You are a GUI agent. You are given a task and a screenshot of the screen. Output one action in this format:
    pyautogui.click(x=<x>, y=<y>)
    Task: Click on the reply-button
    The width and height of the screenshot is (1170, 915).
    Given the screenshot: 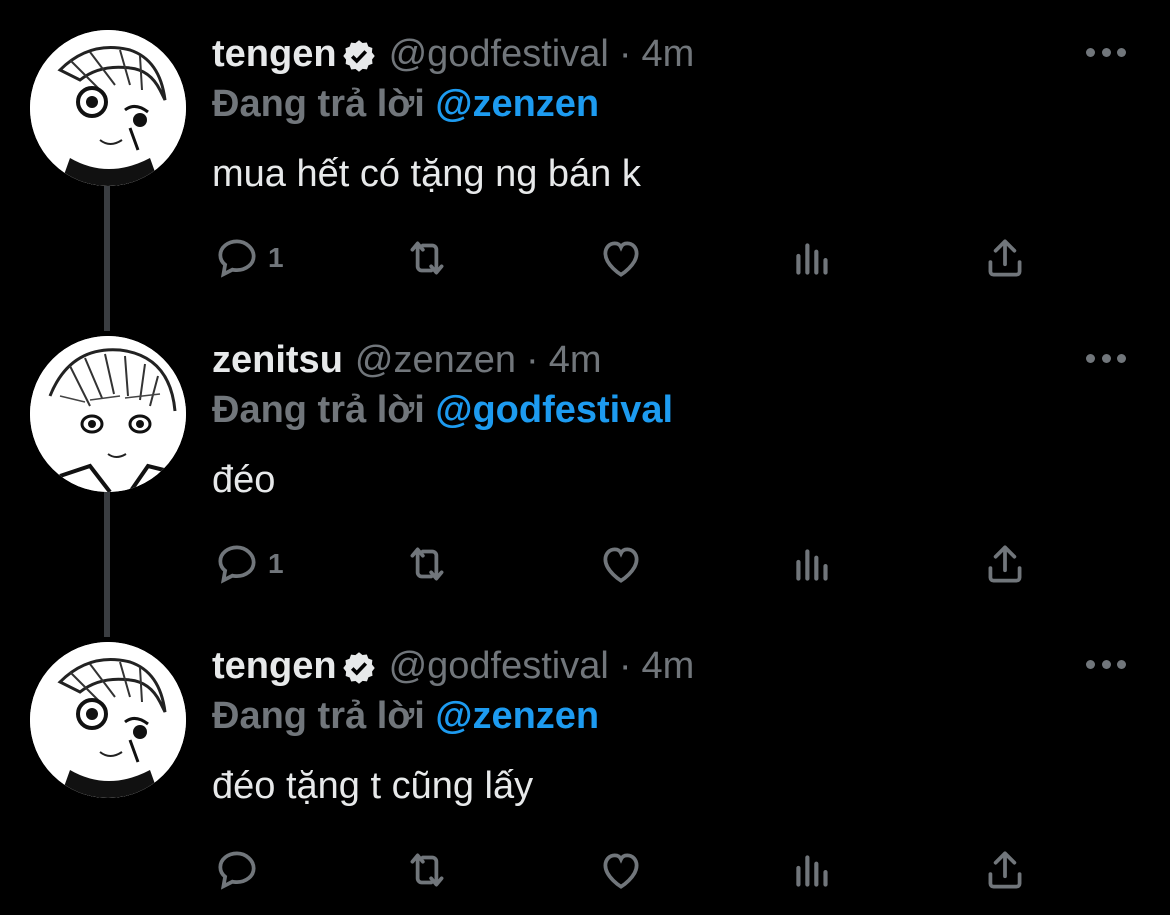 What is the action you would take?
    pyautogui.click(x=240, y=870)
    